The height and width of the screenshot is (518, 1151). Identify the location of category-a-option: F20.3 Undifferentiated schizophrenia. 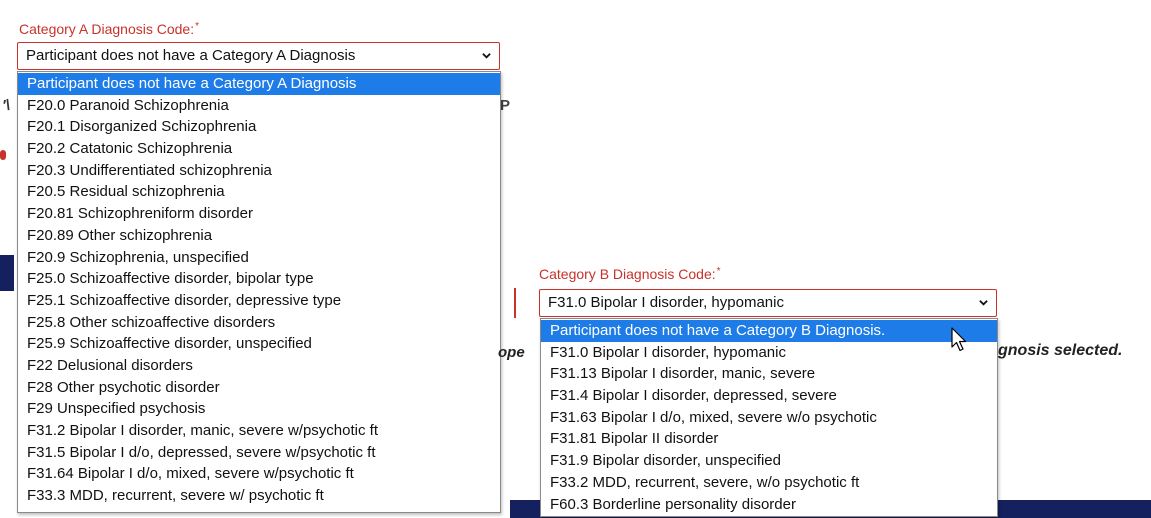
(259, 171).